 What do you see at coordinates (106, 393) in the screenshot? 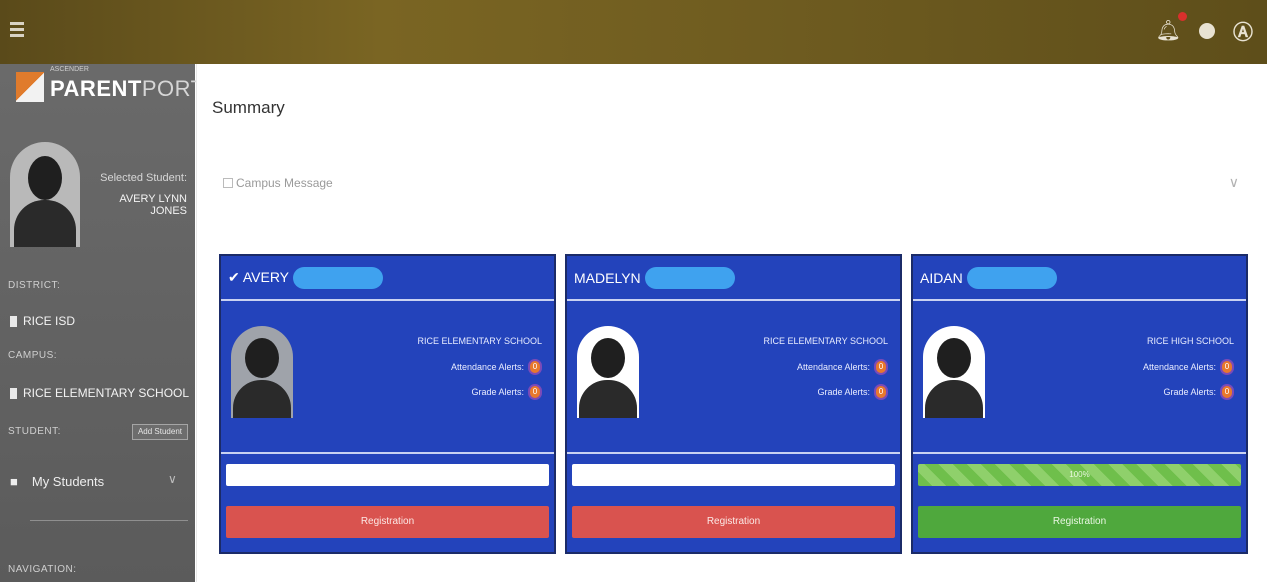
I see `campus-value-text: RICE ELEMENTARY SCHOOL` at bounding box center [106, 393].